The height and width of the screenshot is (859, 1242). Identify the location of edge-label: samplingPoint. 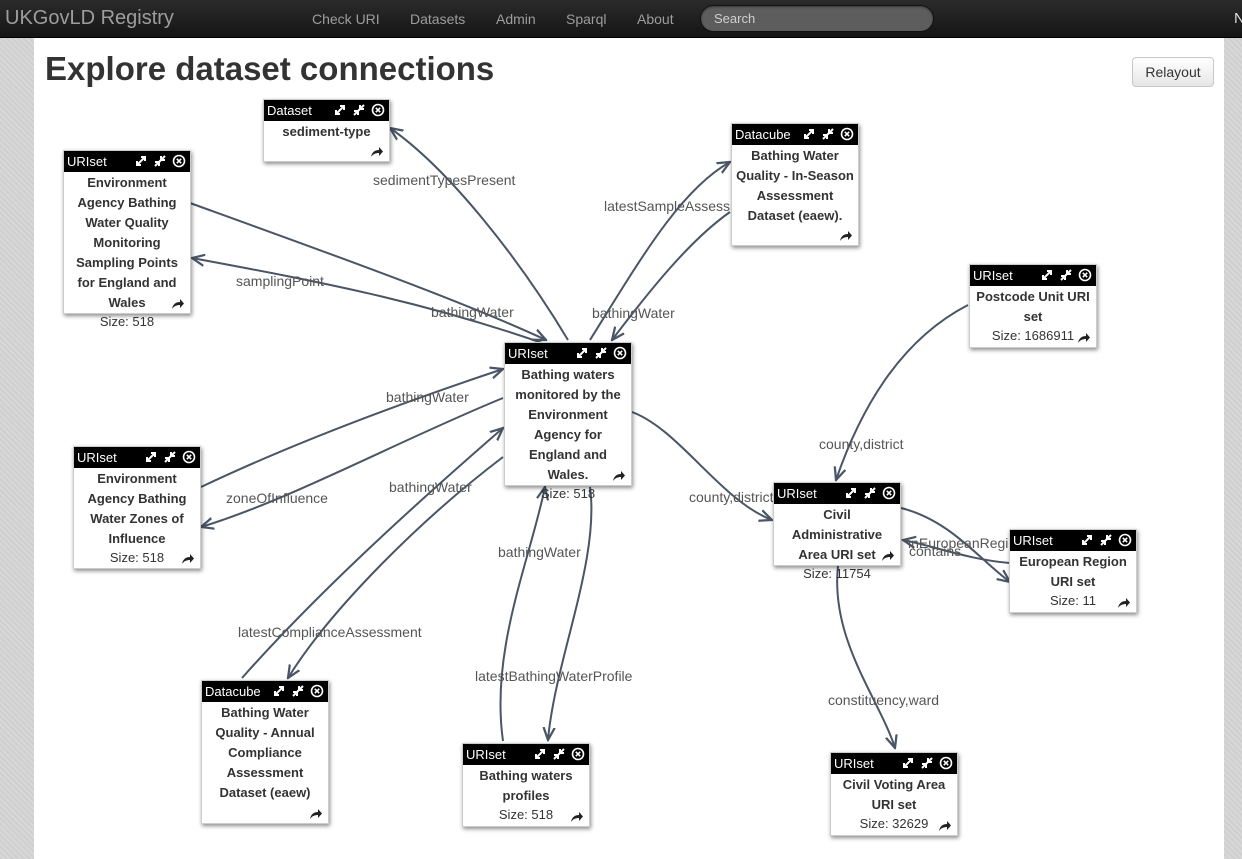
(280, 281).